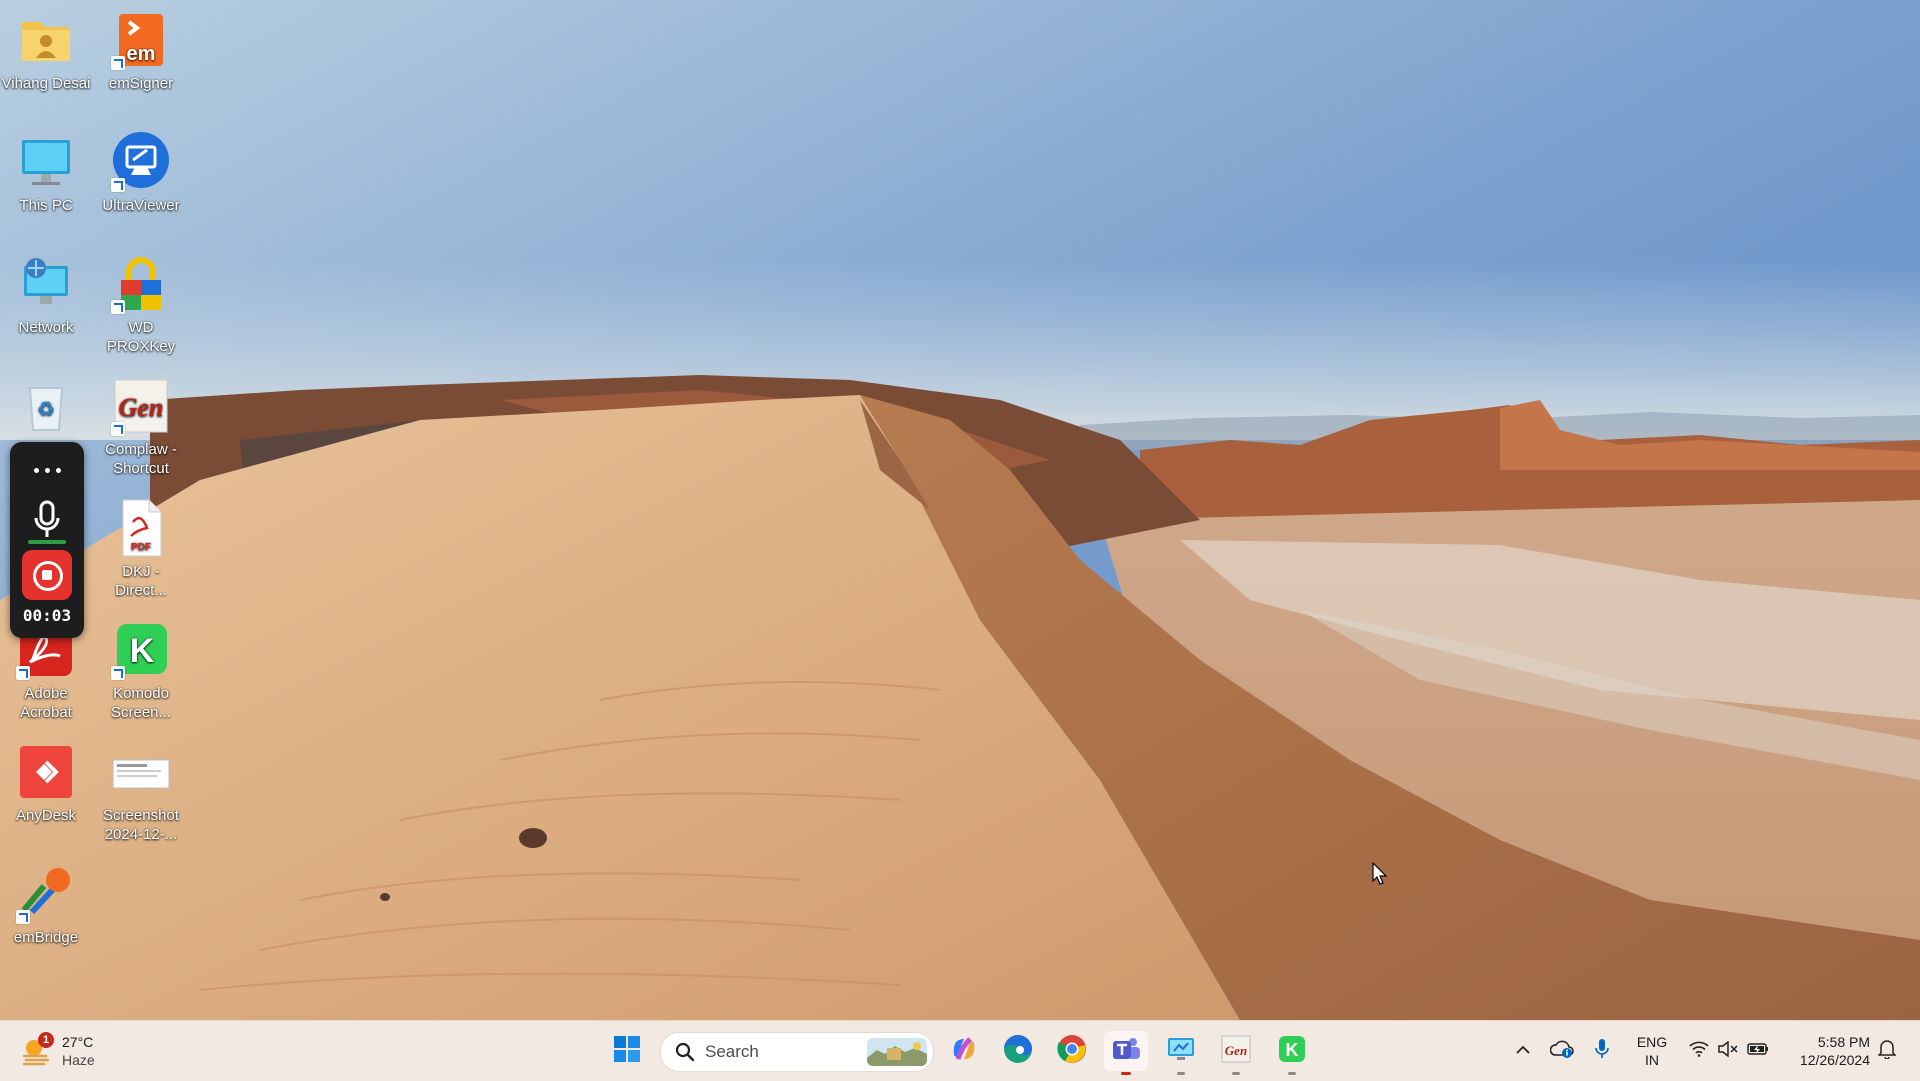 The height and width of the screenshot is (1081, 1920). I want to click on screen-recorder-widget: 00:03, so click(47, 540).